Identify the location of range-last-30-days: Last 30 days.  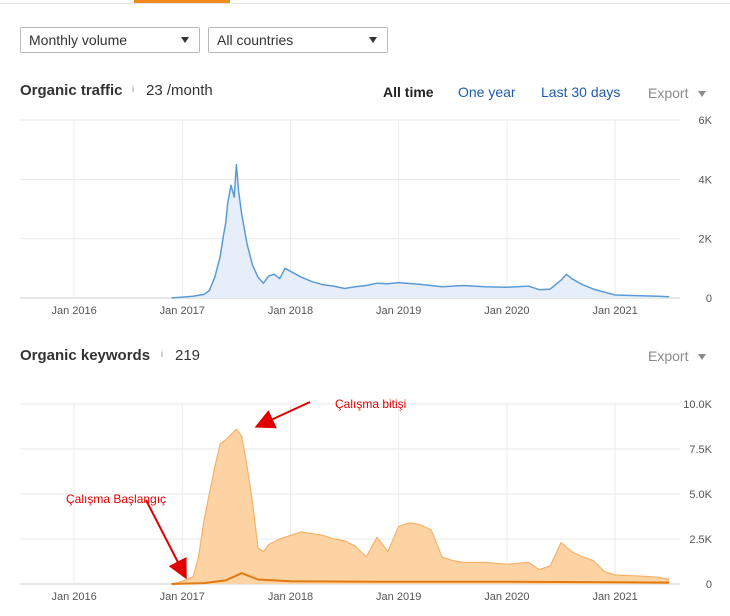
(580, 92).